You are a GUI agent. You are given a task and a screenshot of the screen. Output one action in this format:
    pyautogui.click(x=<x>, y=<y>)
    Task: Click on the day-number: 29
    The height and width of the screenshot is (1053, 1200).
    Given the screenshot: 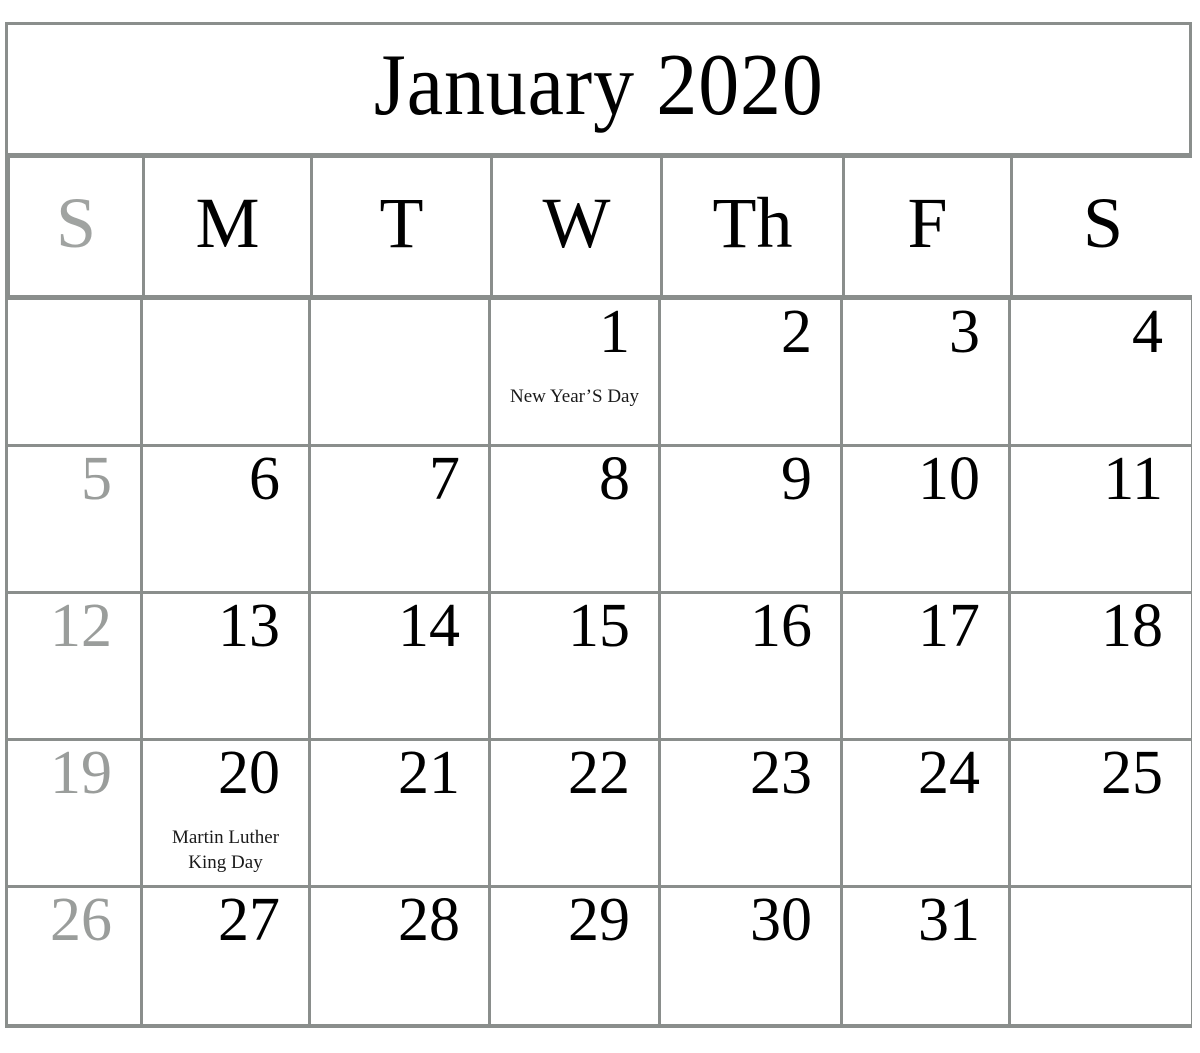 What is the action you would take?
    pyautogui.click(x=599, y=921)
    